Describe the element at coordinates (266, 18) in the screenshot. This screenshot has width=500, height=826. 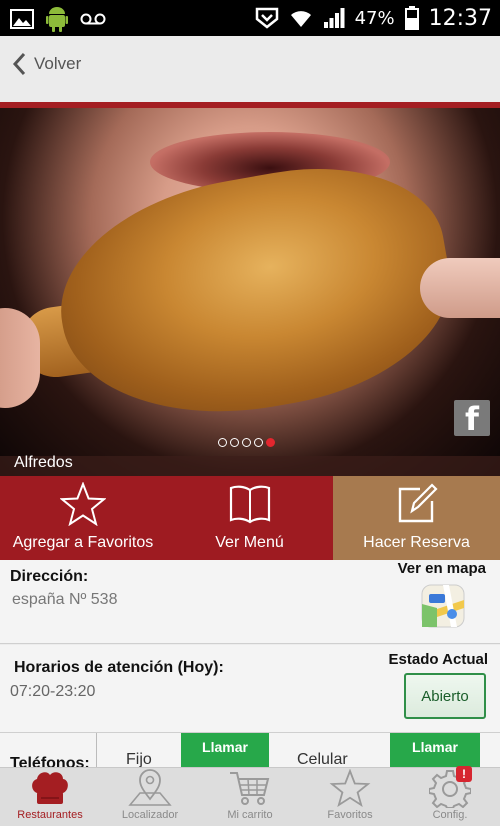
I see `data-saver-icon` at that location.